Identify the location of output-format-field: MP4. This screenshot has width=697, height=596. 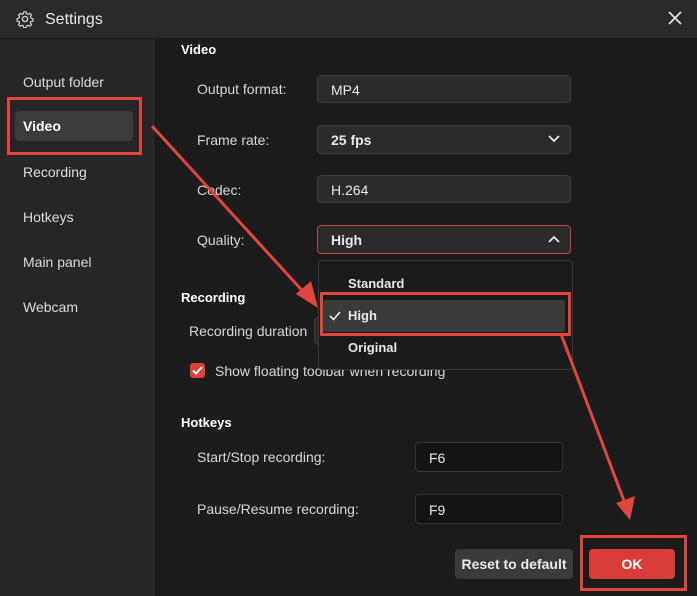
(444, 89).